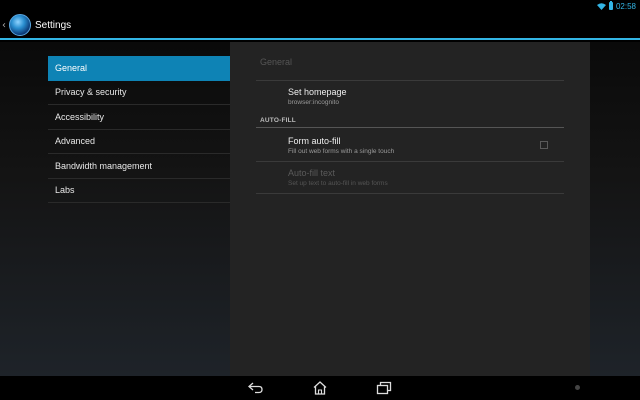 This screenshot has width=640, height=400. I want to click on category-header-autofill: AUTO-FILL, so click(278, 120).